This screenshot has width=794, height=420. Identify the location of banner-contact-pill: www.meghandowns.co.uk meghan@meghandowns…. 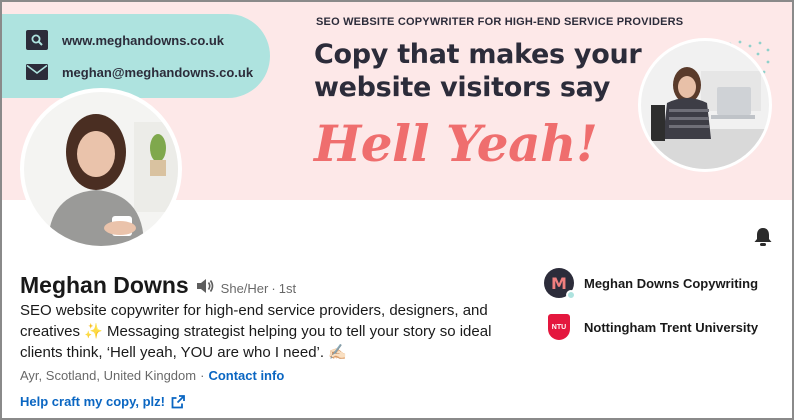
(136, 56).